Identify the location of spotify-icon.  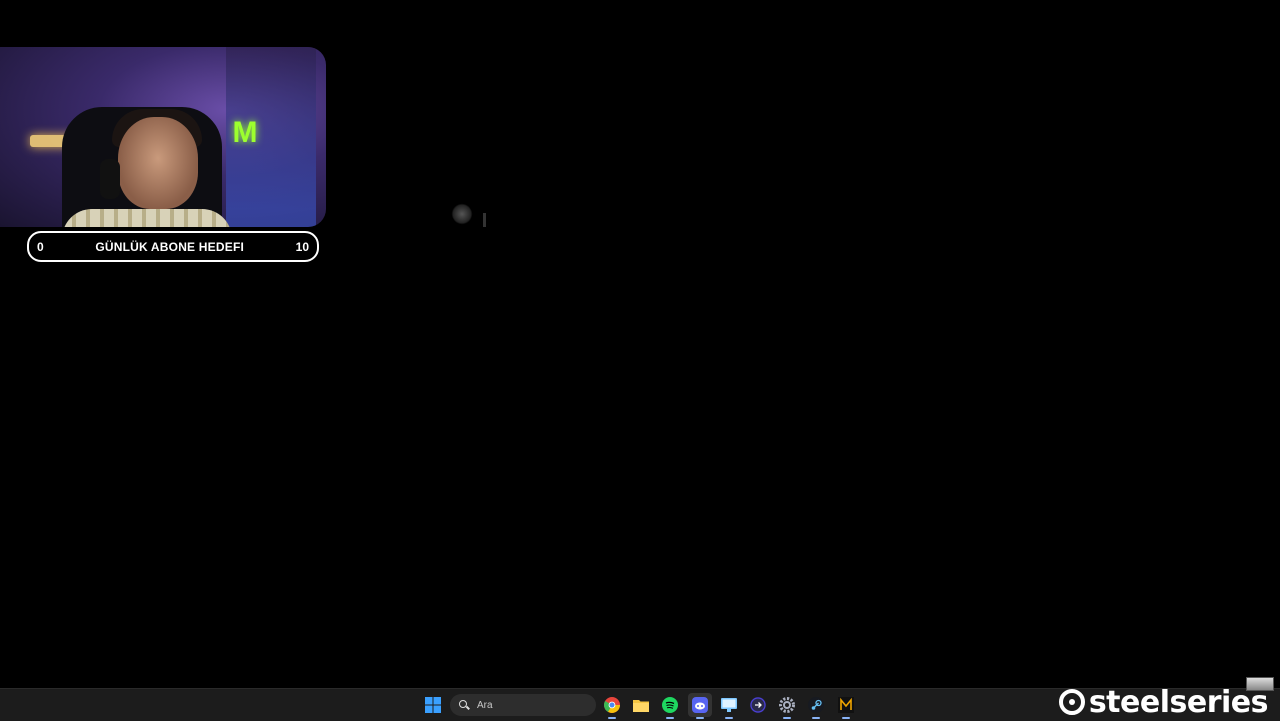
(670, 705).